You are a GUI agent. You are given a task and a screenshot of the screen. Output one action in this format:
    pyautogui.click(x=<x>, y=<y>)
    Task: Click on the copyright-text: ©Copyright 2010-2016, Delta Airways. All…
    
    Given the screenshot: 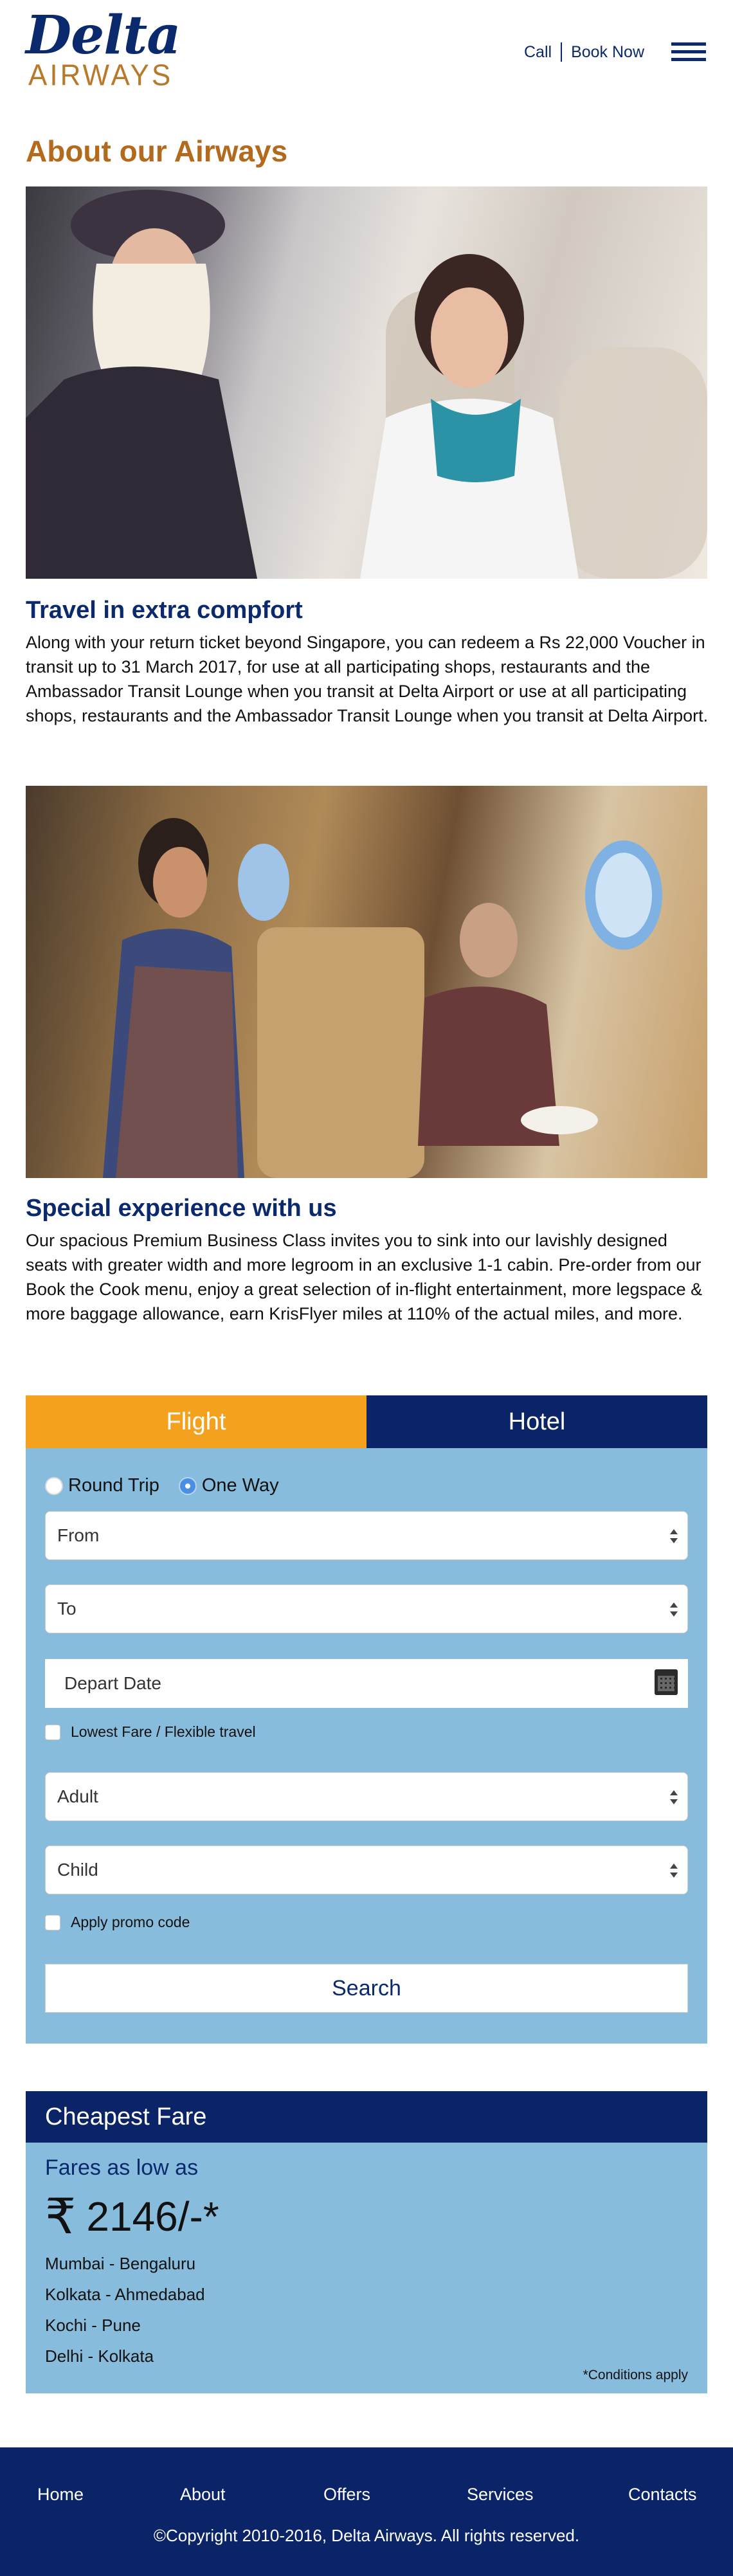 What is the action you would take?
    pyautogui.click(x=366, y=2535)
    